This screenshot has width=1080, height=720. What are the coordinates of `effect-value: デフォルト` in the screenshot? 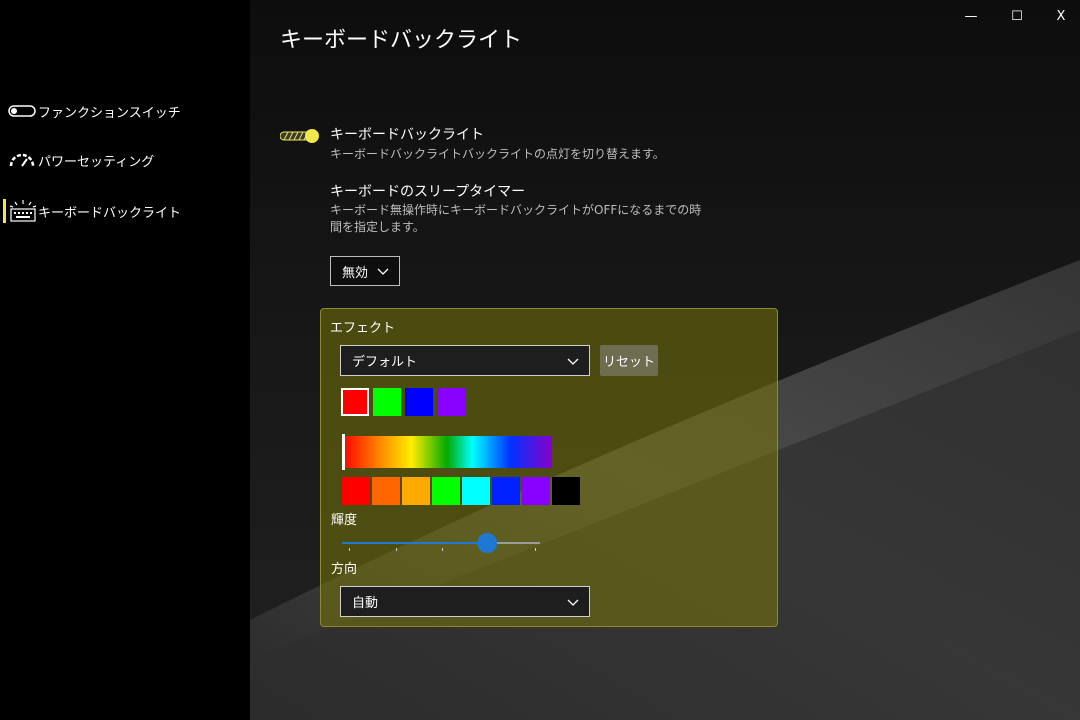 It's located at (385, 362).